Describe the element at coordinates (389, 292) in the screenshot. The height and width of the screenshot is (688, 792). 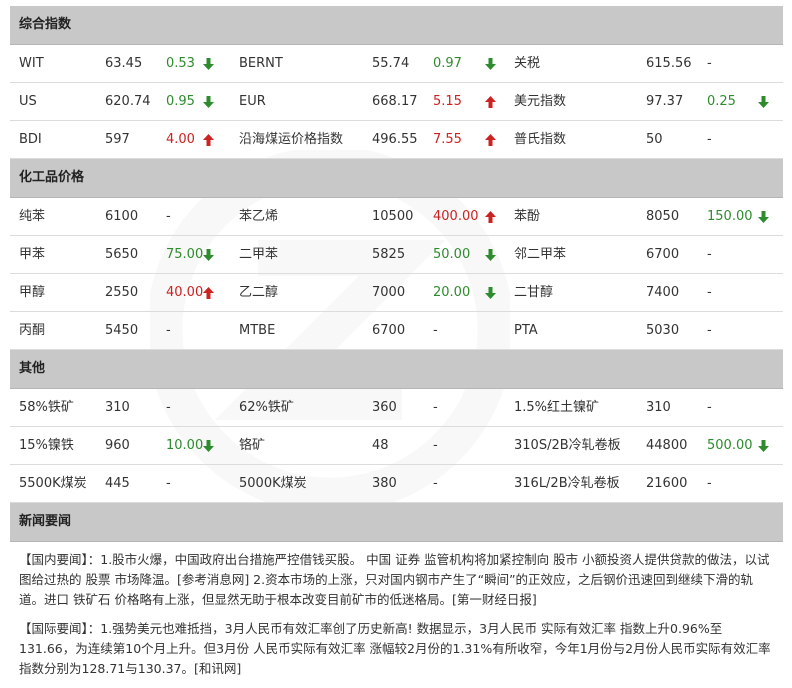
I see `item-value: 7000` at that location.